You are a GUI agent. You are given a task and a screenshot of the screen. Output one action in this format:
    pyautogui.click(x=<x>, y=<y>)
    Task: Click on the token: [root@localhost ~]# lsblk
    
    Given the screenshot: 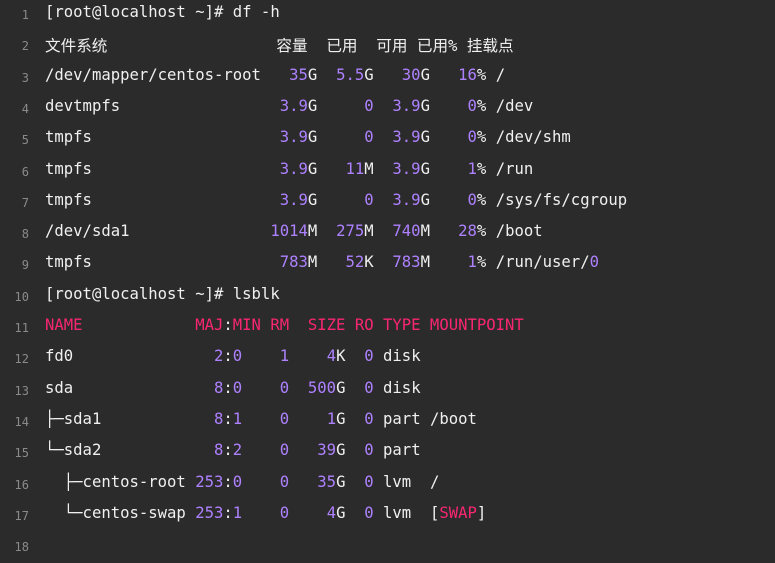 What is the action you would take?
    pyautogui.click(x=162, y=293)
    